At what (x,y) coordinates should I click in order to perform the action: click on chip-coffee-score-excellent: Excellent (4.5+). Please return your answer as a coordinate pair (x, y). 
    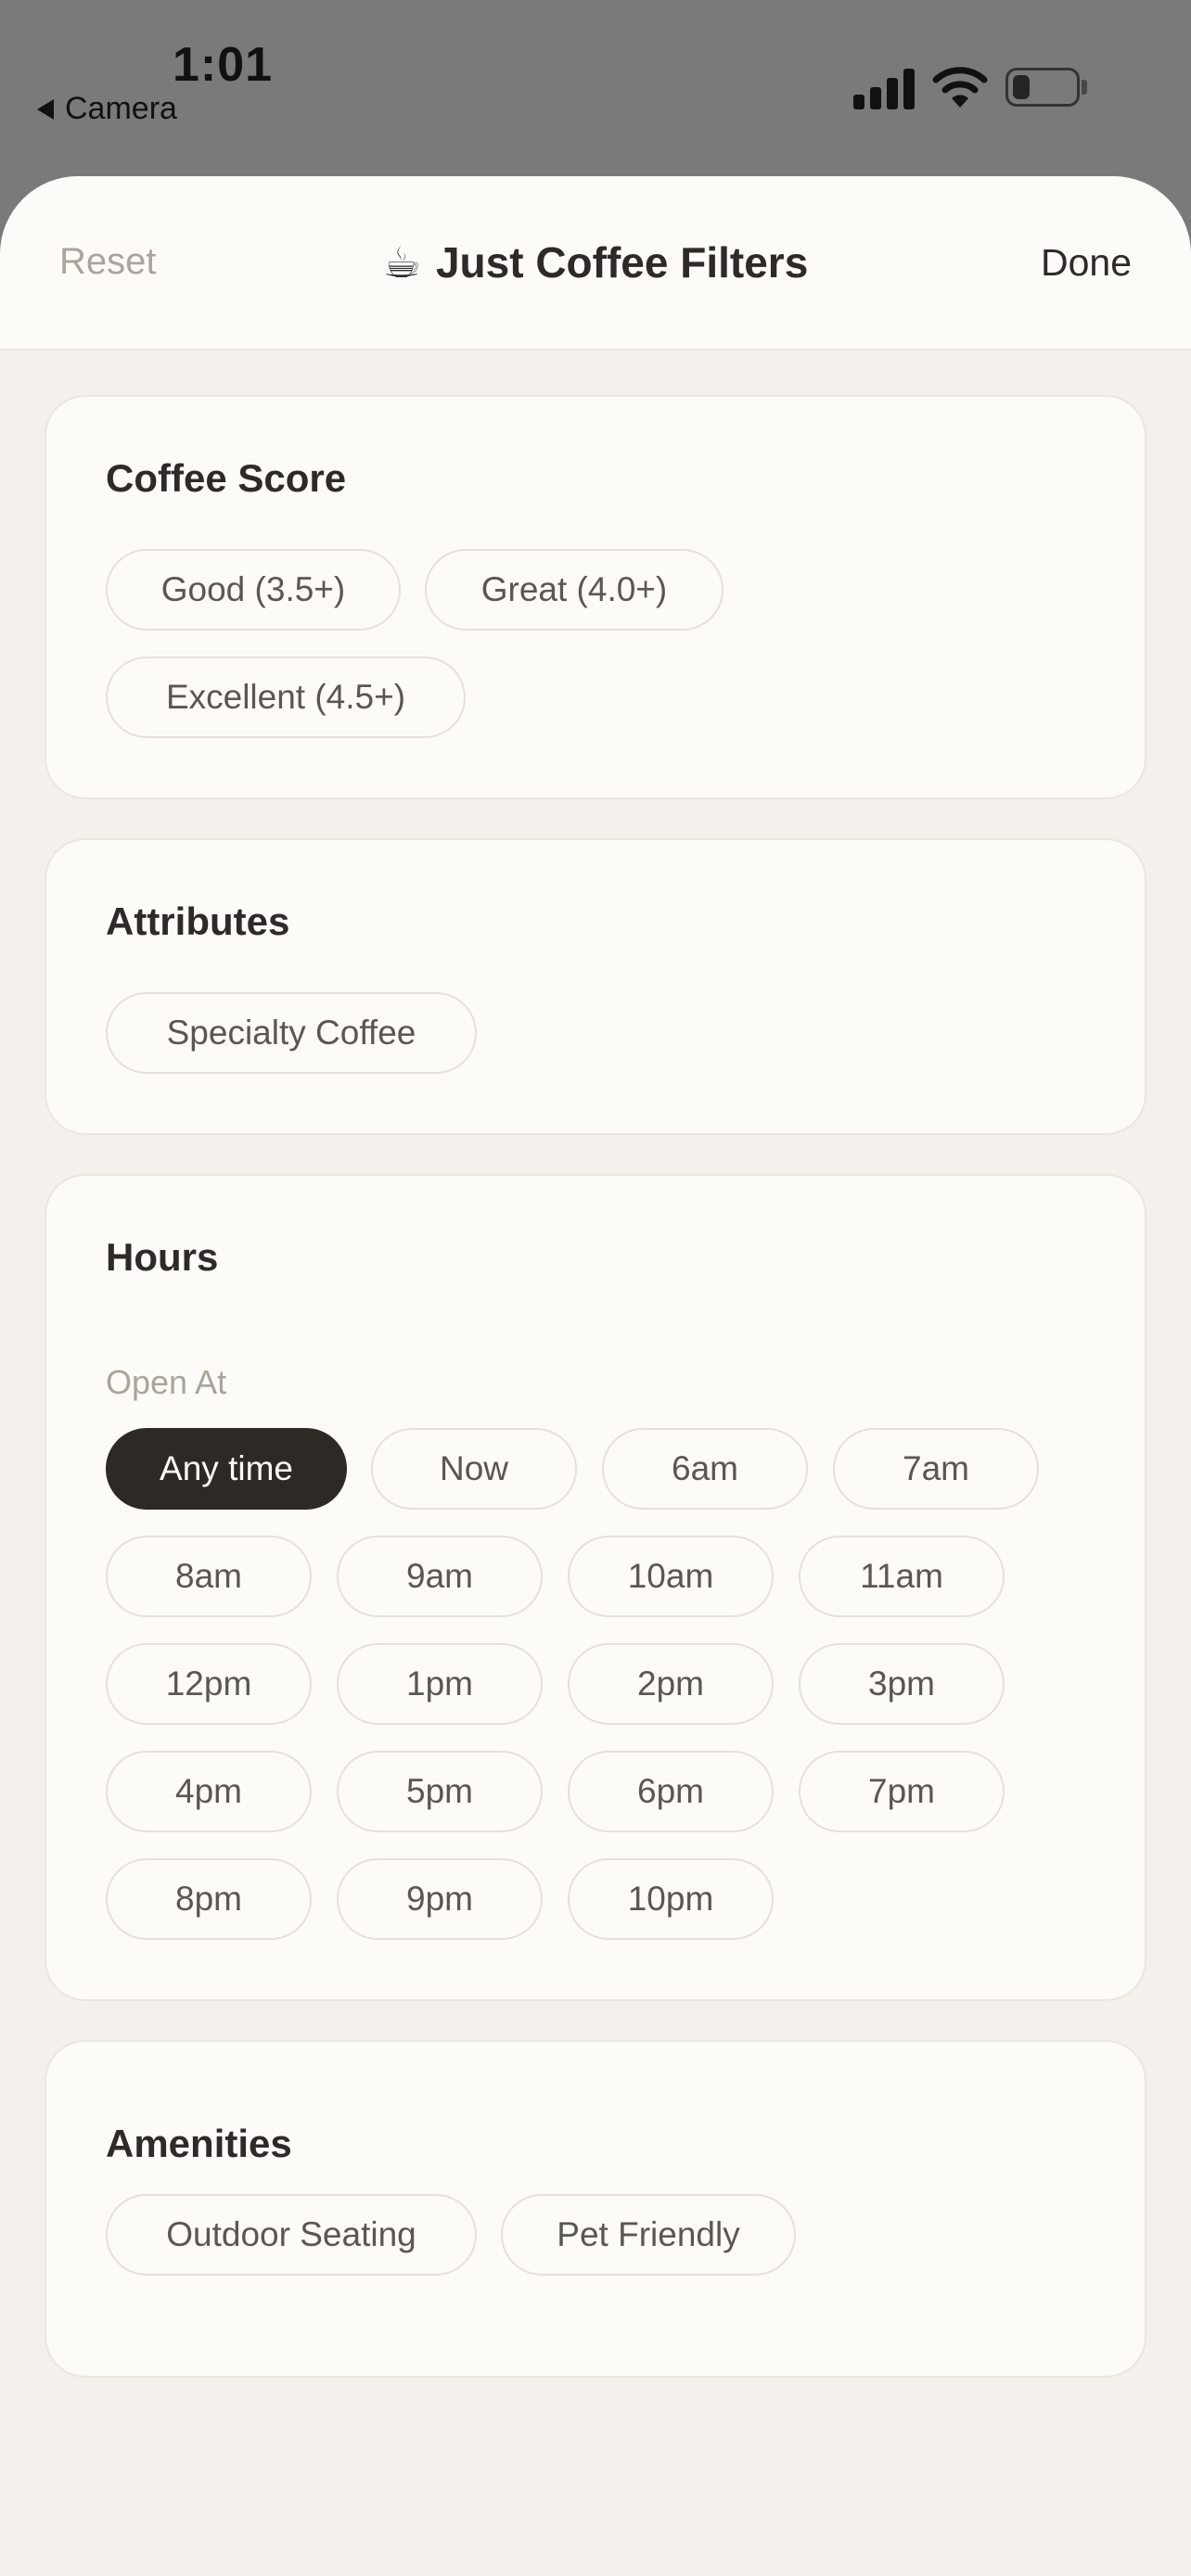
    Looking at the image, I should click on (286, 697).